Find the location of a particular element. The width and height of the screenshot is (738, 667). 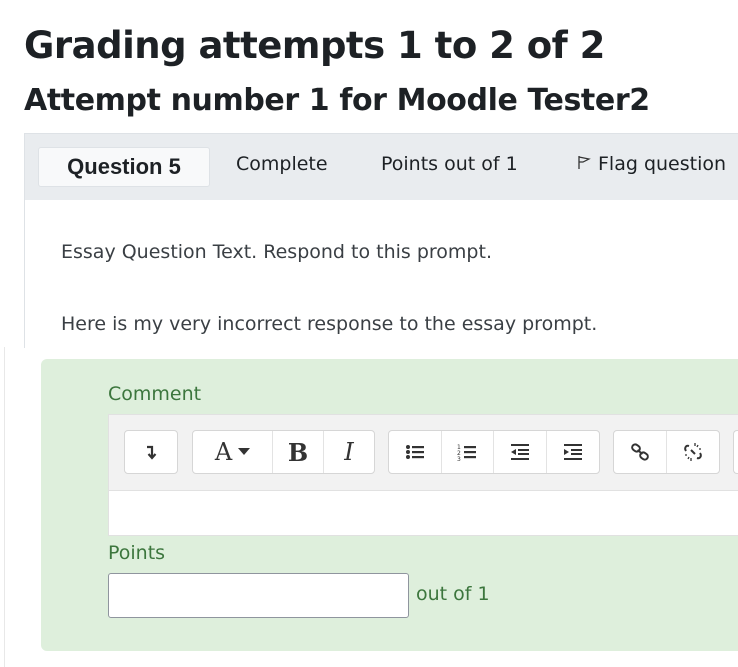

divider is located at coordinates (4, 507).